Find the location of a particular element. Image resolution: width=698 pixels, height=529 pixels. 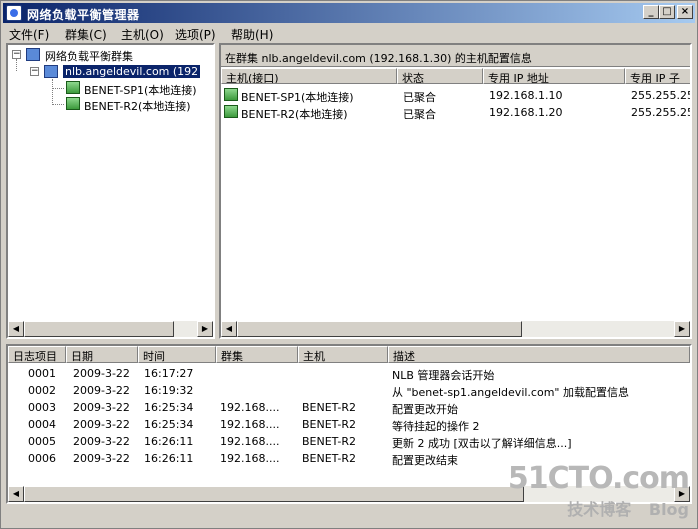

col-log-time: 时间 is located at coordinates (177, 354).